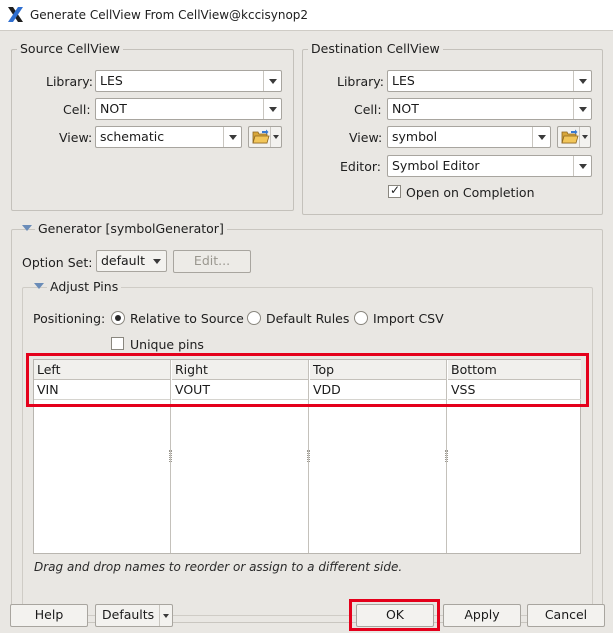 The width and height of the screenshot is (613, 633). I want to click on open-on-completion-checkbox: ✓, so click(394, 190).